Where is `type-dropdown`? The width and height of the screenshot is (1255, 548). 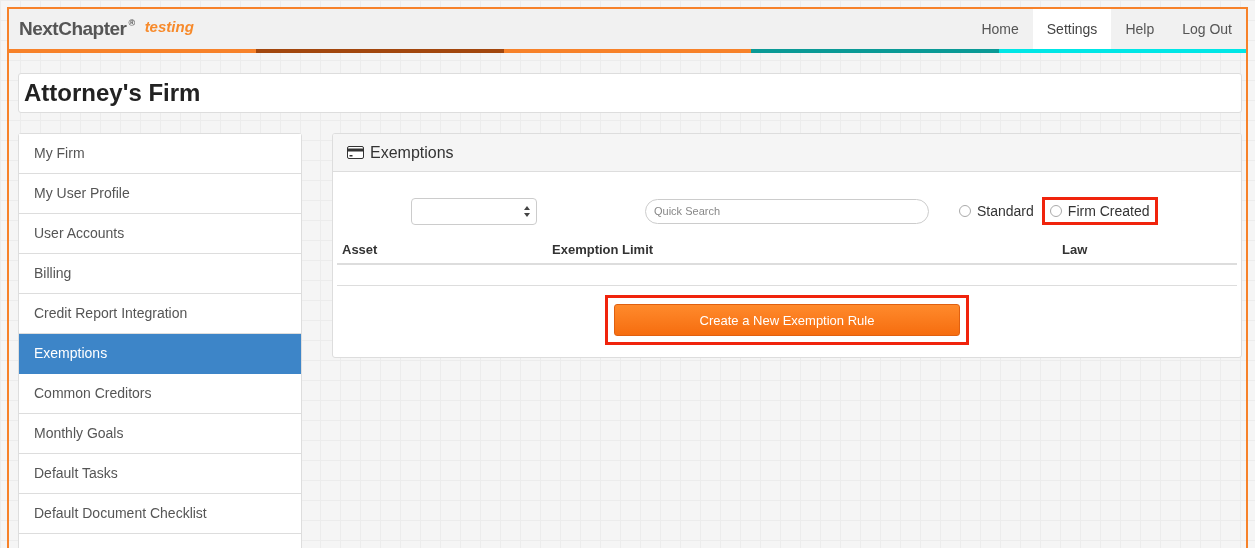
type-dropdown is located at coordinates (474, 211).